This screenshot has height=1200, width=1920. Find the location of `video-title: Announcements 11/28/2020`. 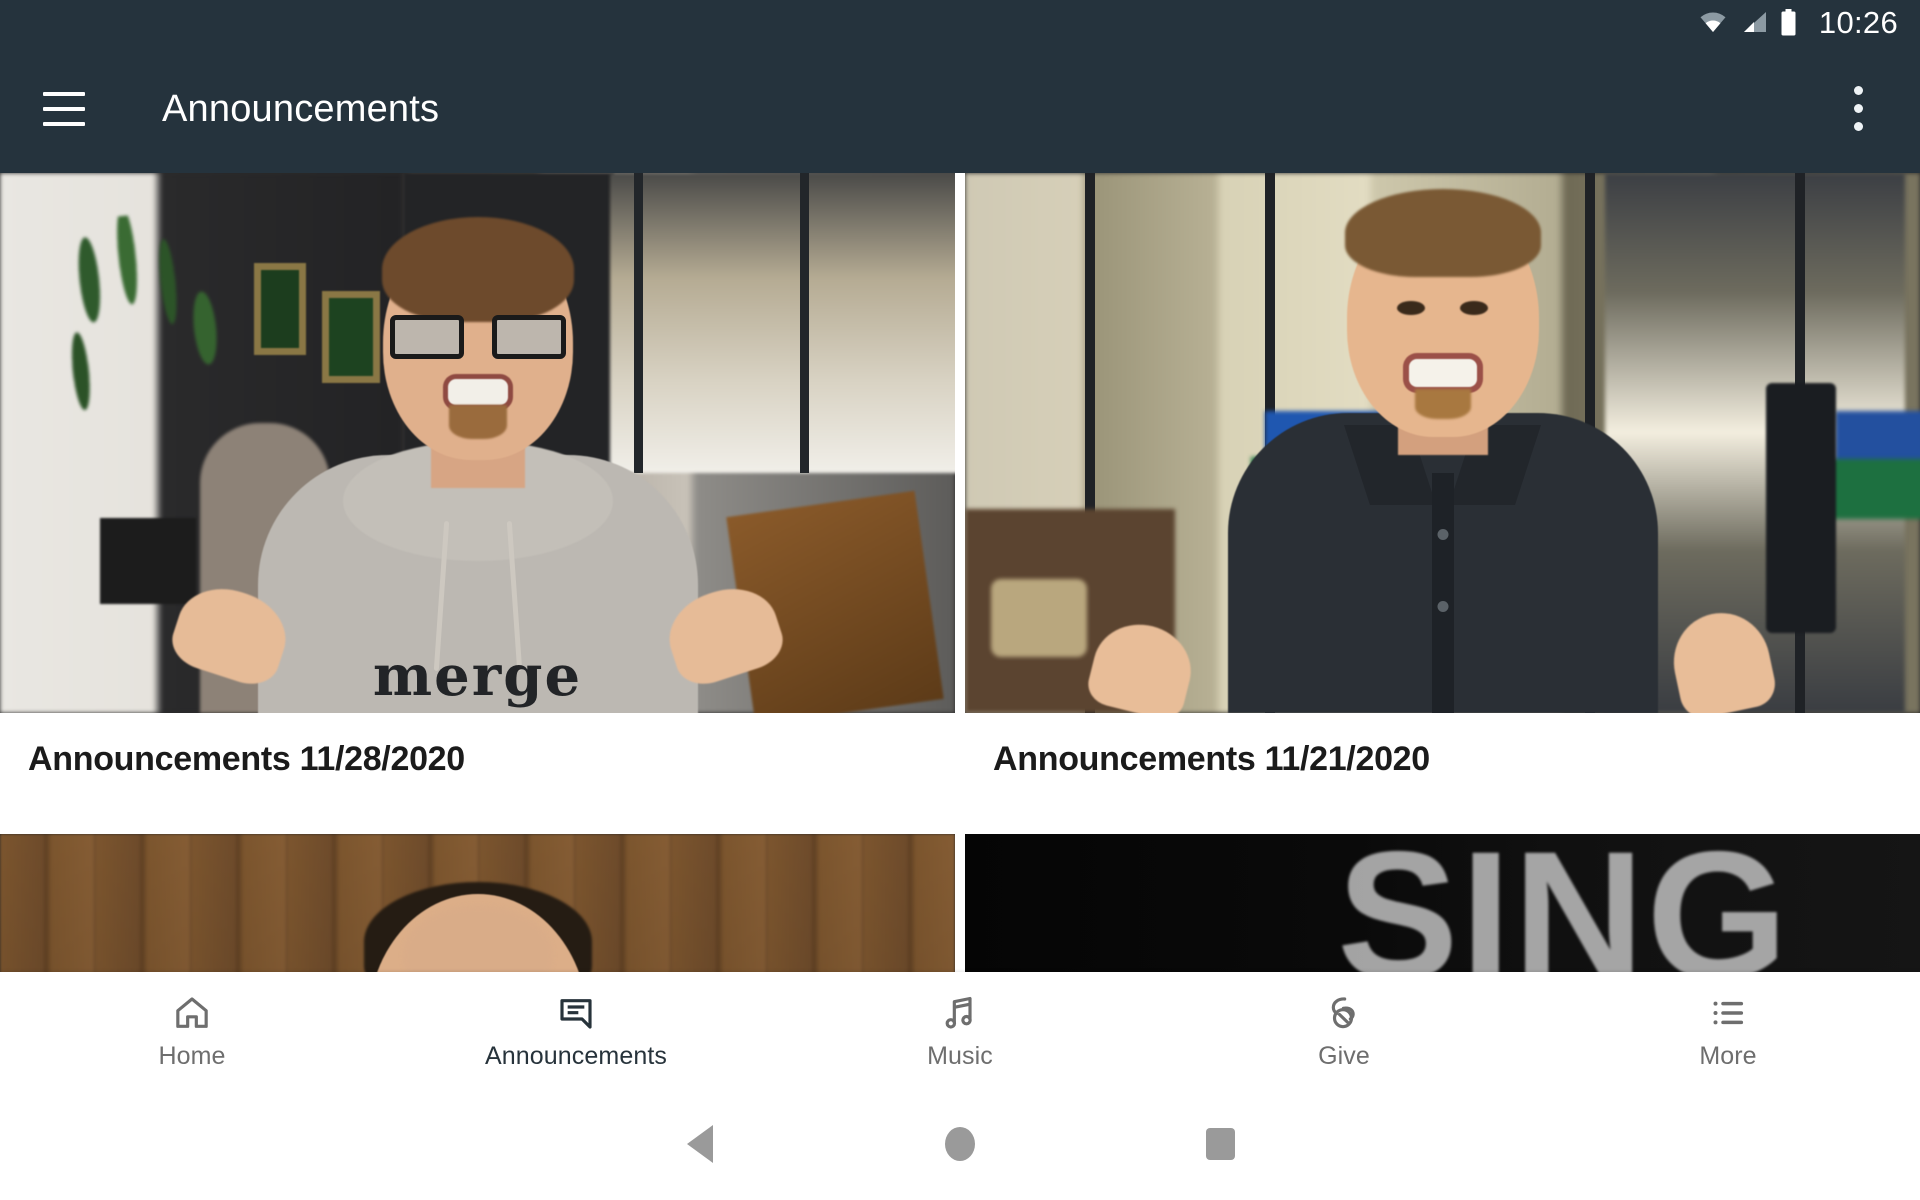

video-title: Announcements 11/28/2020 is located at coordinates (246, 759).